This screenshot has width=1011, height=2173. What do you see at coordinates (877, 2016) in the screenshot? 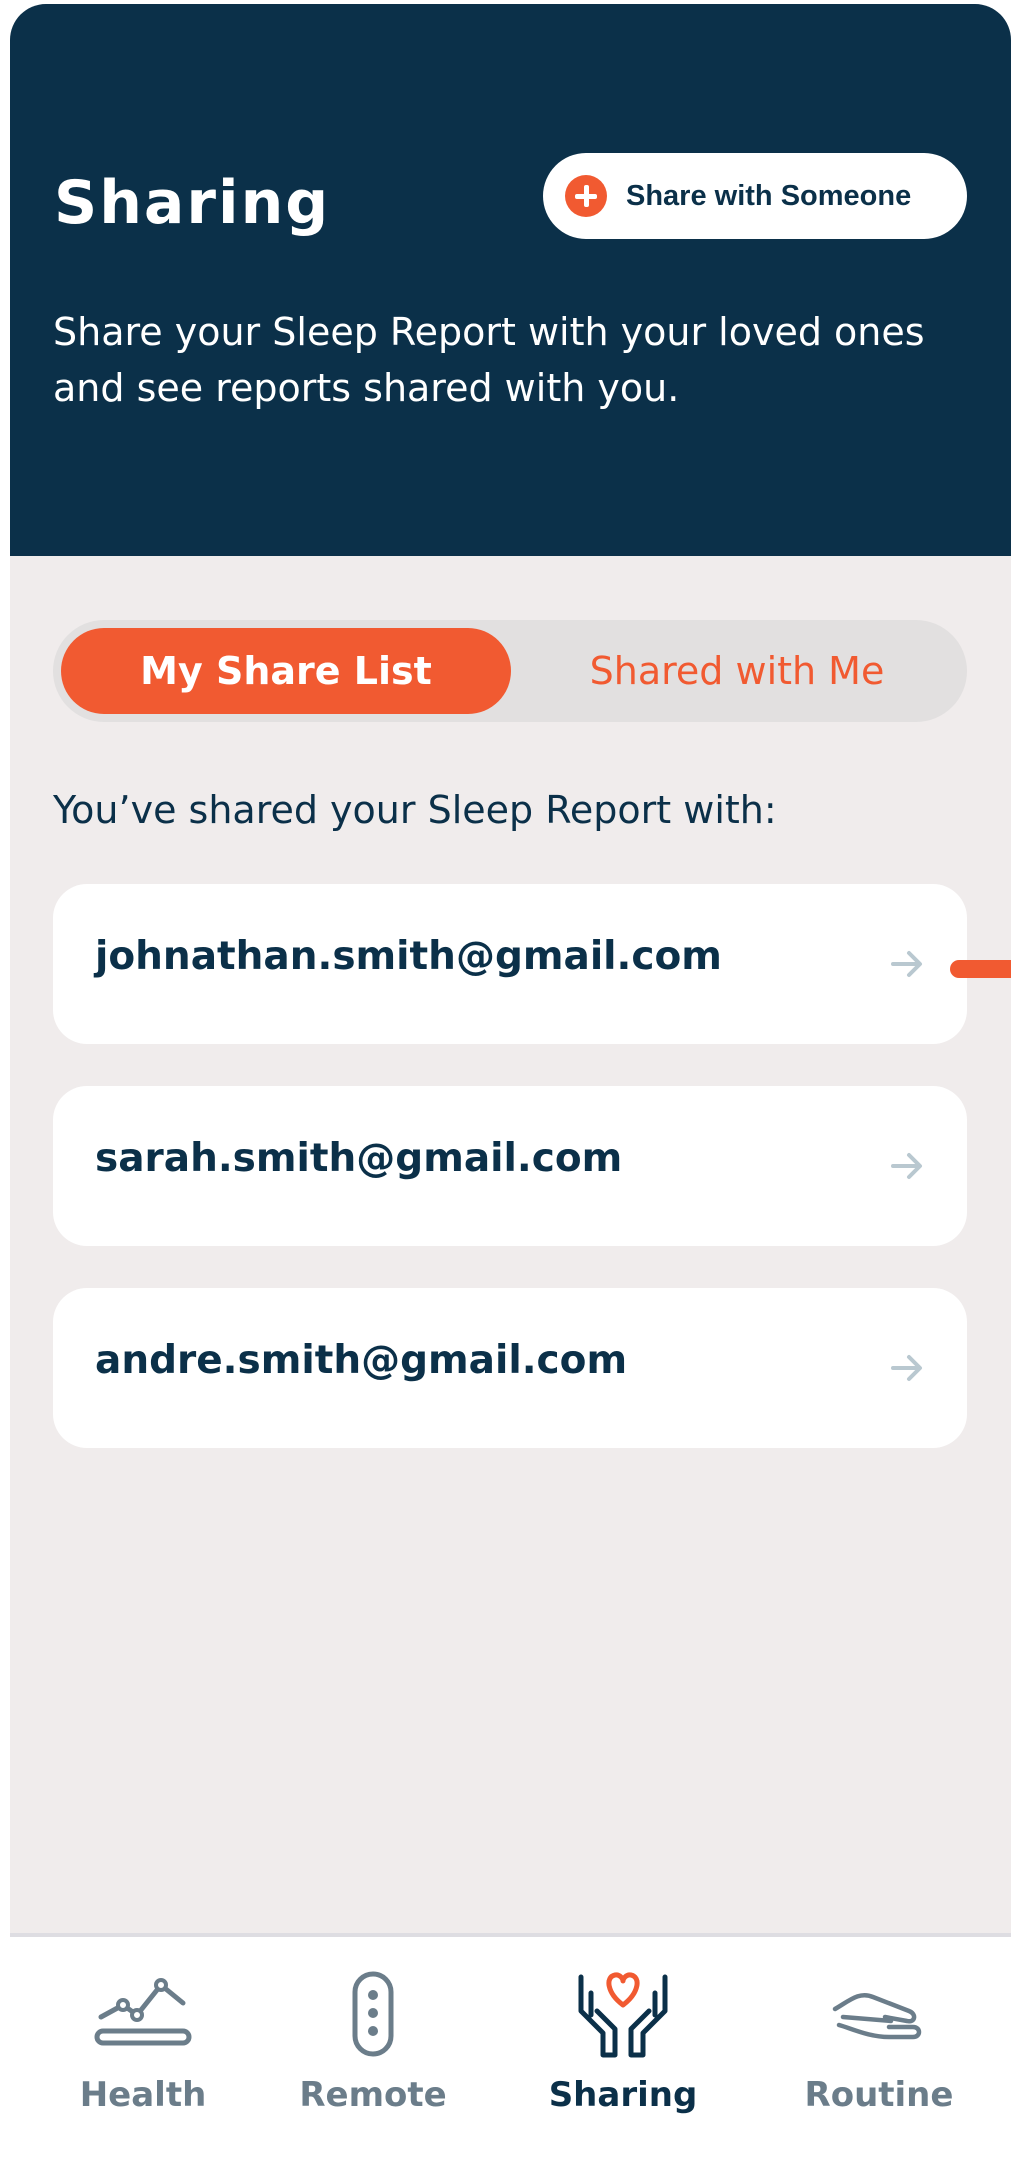
I see `routine-hand-icon` at bounding box center [877, 2016].